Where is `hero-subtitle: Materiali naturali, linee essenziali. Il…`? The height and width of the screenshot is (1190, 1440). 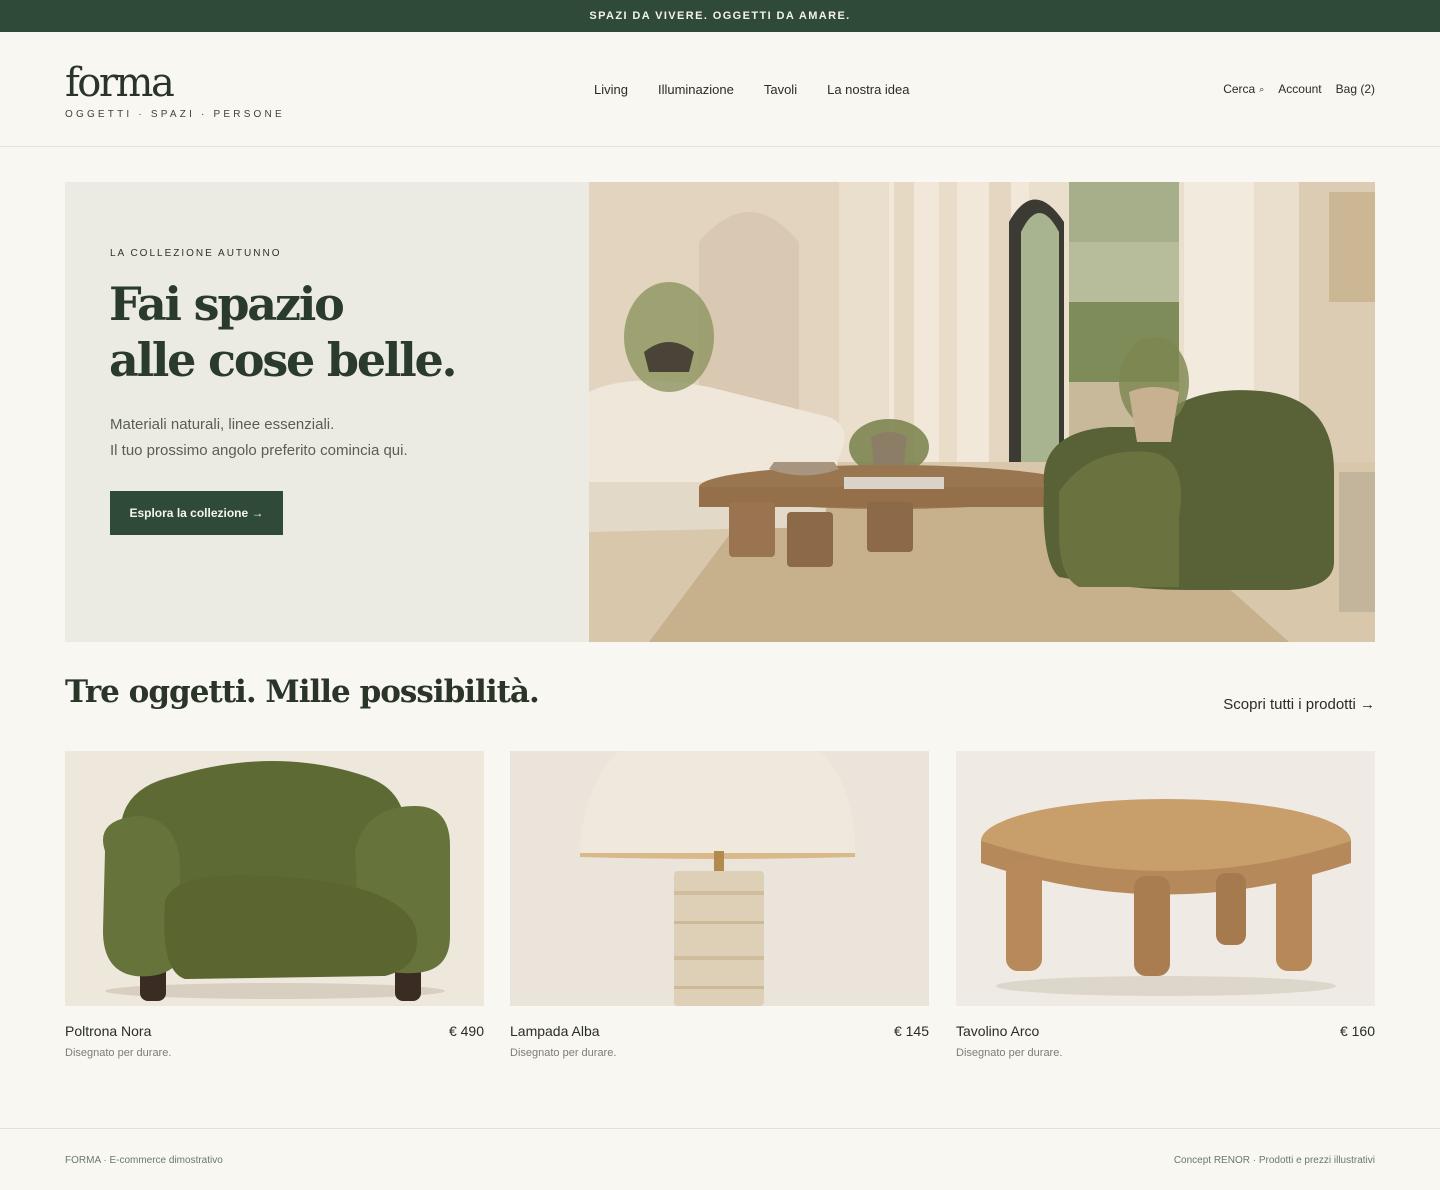
hero-subtitle: Materiali naturali, linee essenziali. Il… is located at coordinates (259, 438).